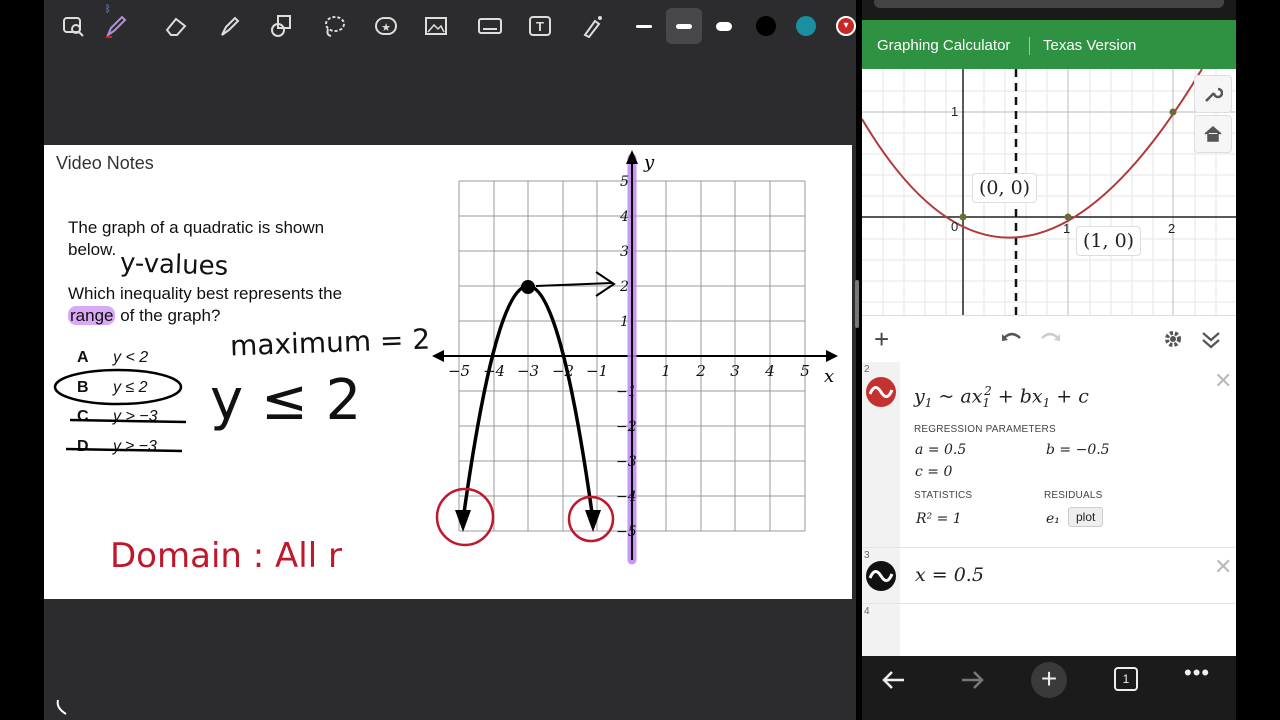 The width and height of the screenshot is (1280, 720). Describe the element at coordinates (1089, 45) in the screenshot. I see `texas-version-link: Texas Version` at that location.